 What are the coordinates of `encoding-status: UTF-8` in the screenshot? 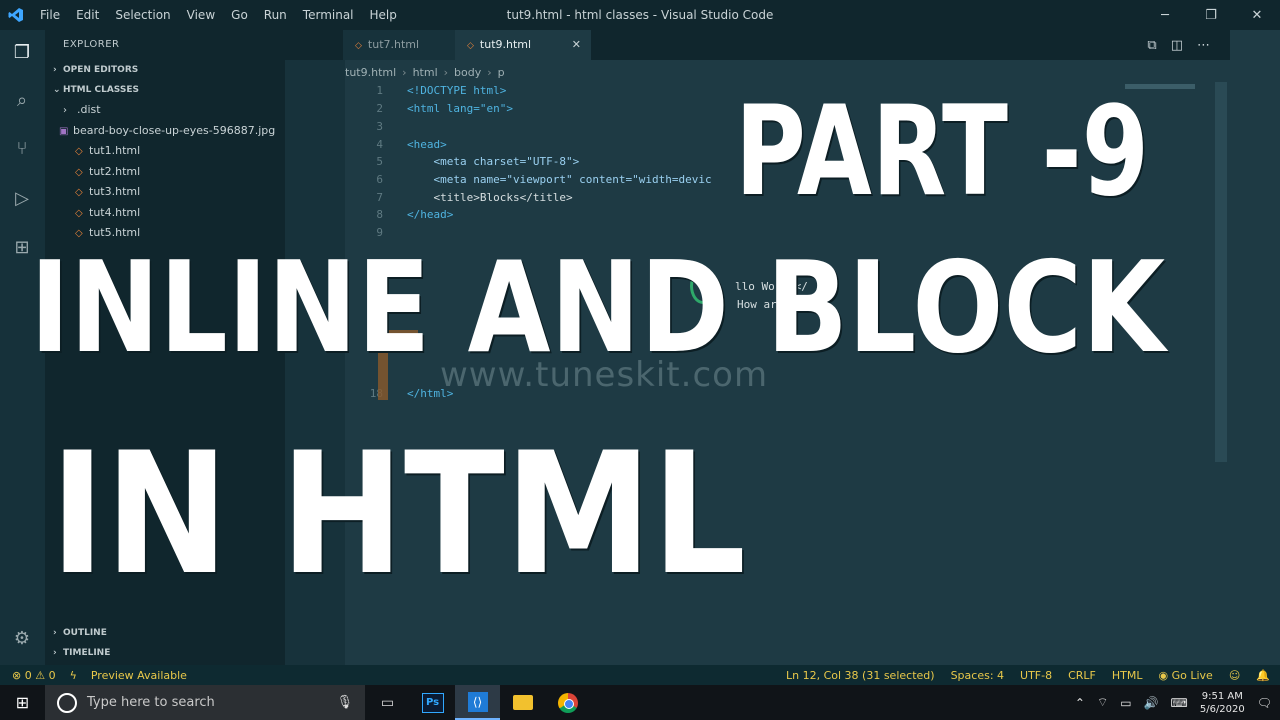 It's located at (1036, 675).